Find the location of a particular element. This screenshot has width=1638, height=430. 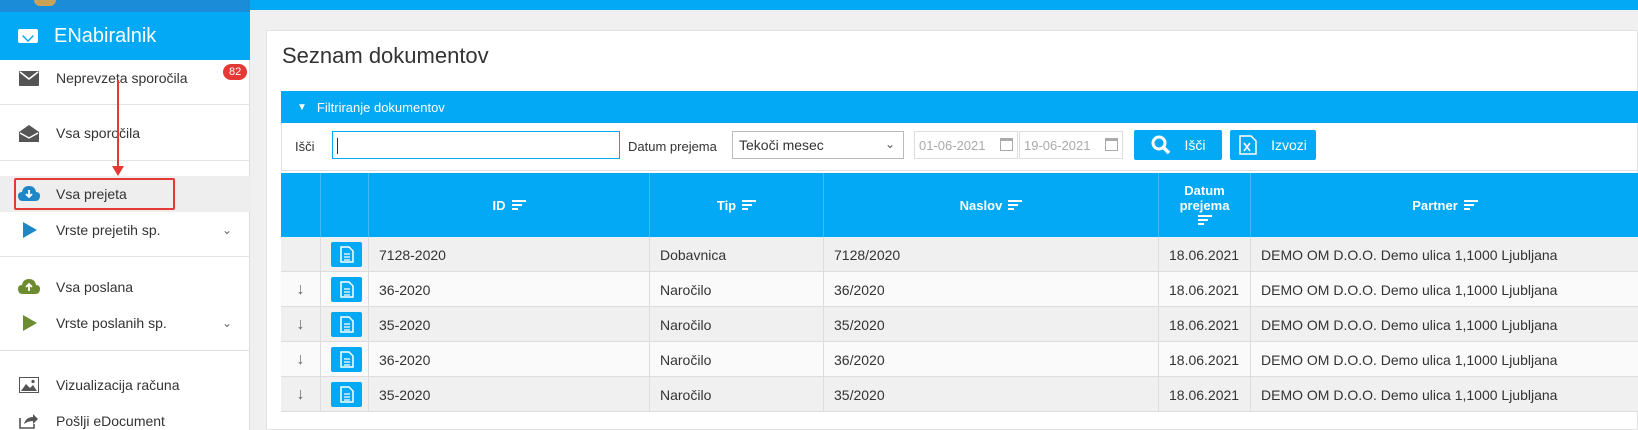

table-header: ID Tip Naslov Datum prejema Partner is located at coordinates (959, 205).